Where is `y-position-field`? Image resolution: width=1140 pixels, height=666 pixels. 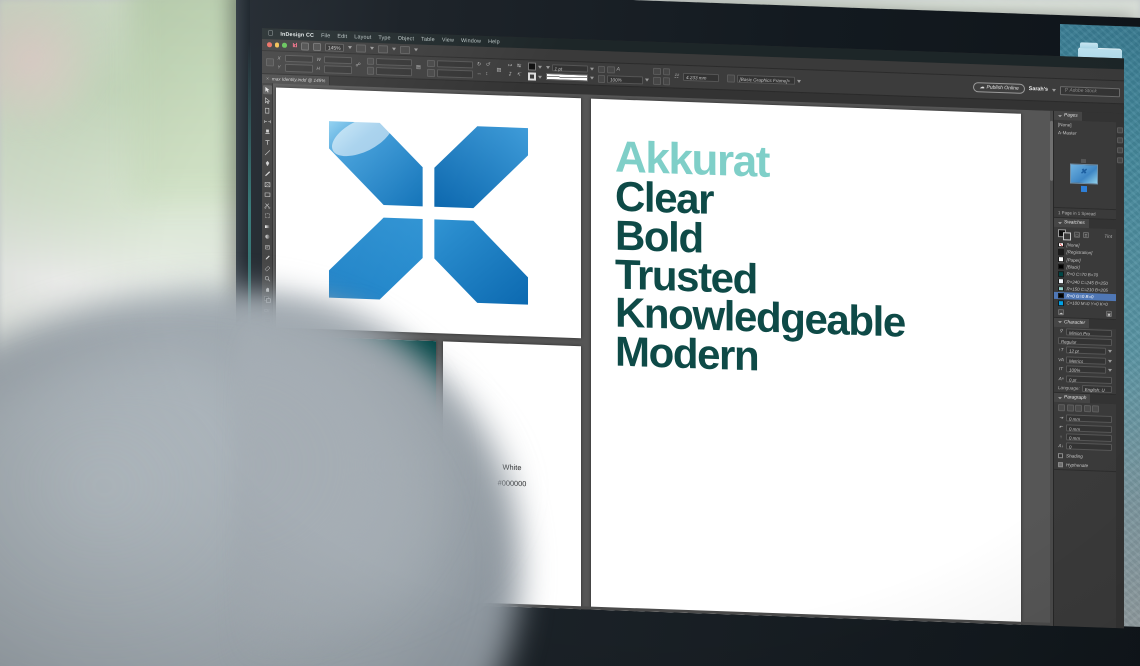
y-position-field is located at coordinates (298, 68).